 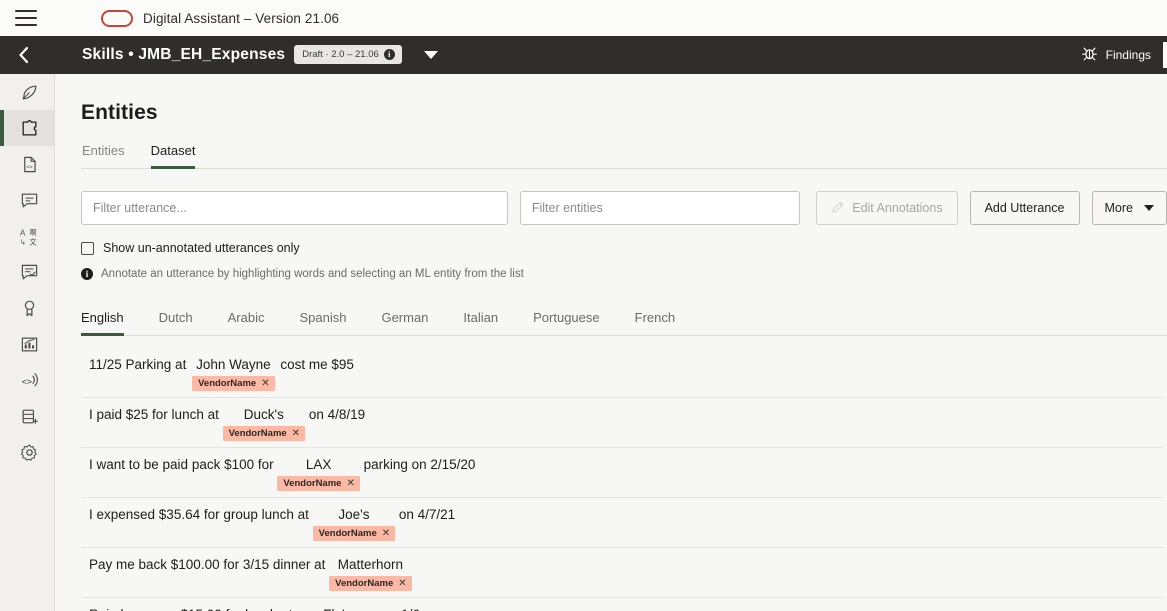 I want to click on badge-icon, so click(x=29, y=308).